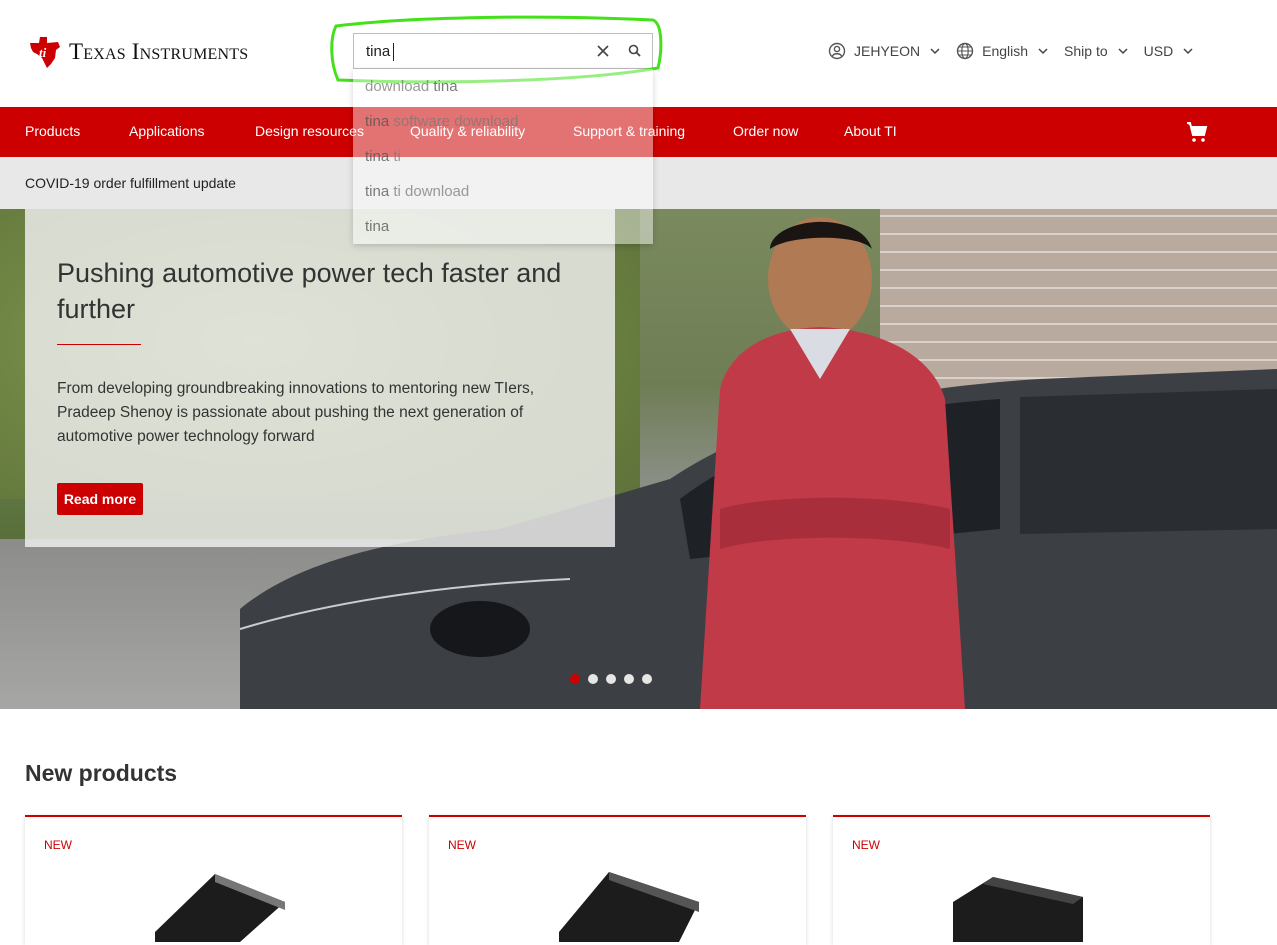 This screenshot has height=945, width=1277. Describe the element at coordinates (603, 51) in the screenshot. I see `clear-search-icon` at that location.